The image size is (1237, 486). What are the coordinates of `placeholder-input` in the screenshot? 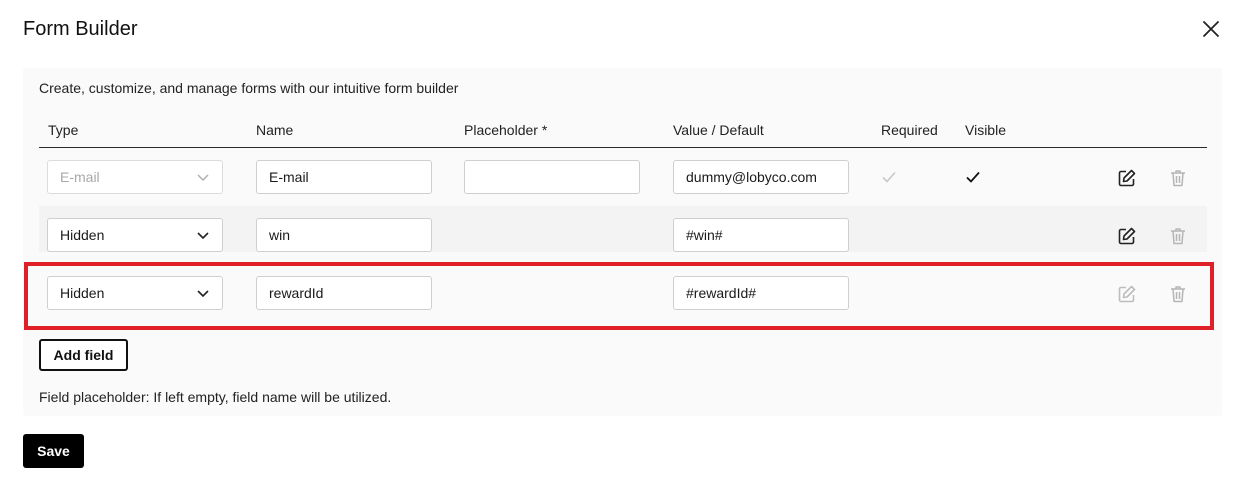 It's located at (552, 177).